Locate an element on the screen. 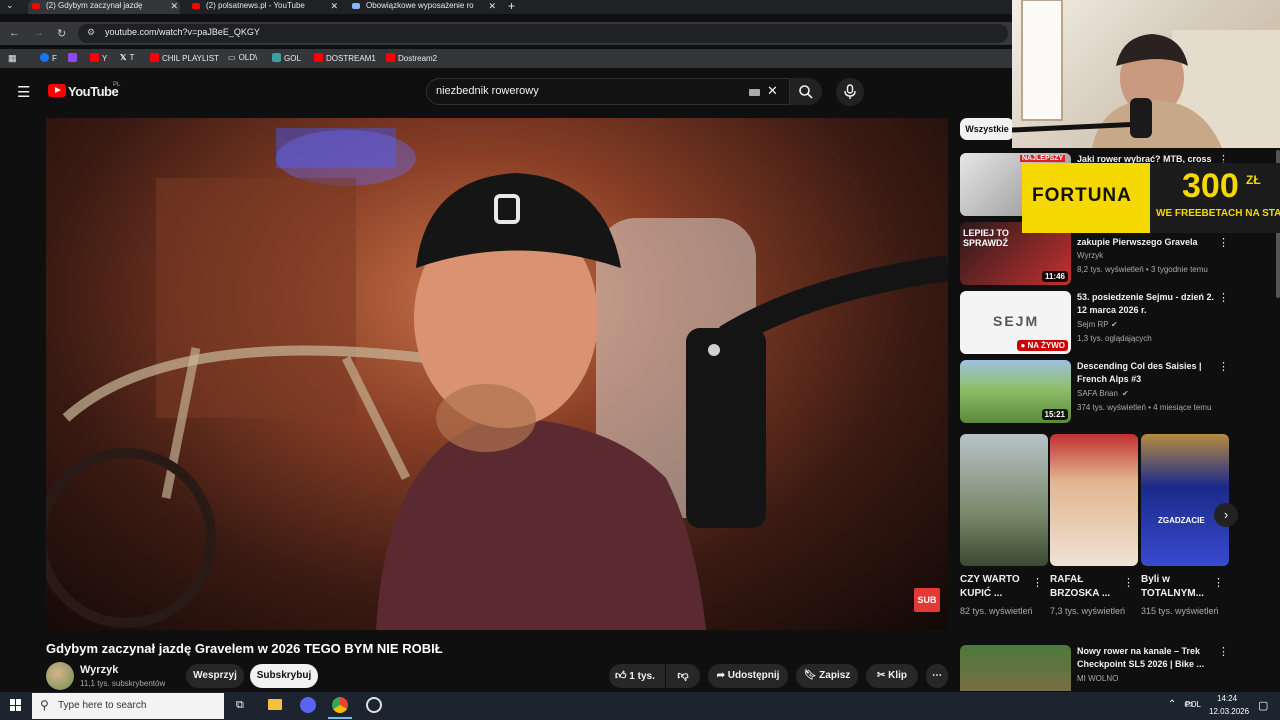 Image resolution: width=1280 pixels, height=720 pixels. clear-search-icon: ✕ is located at coordinates (772, 91).